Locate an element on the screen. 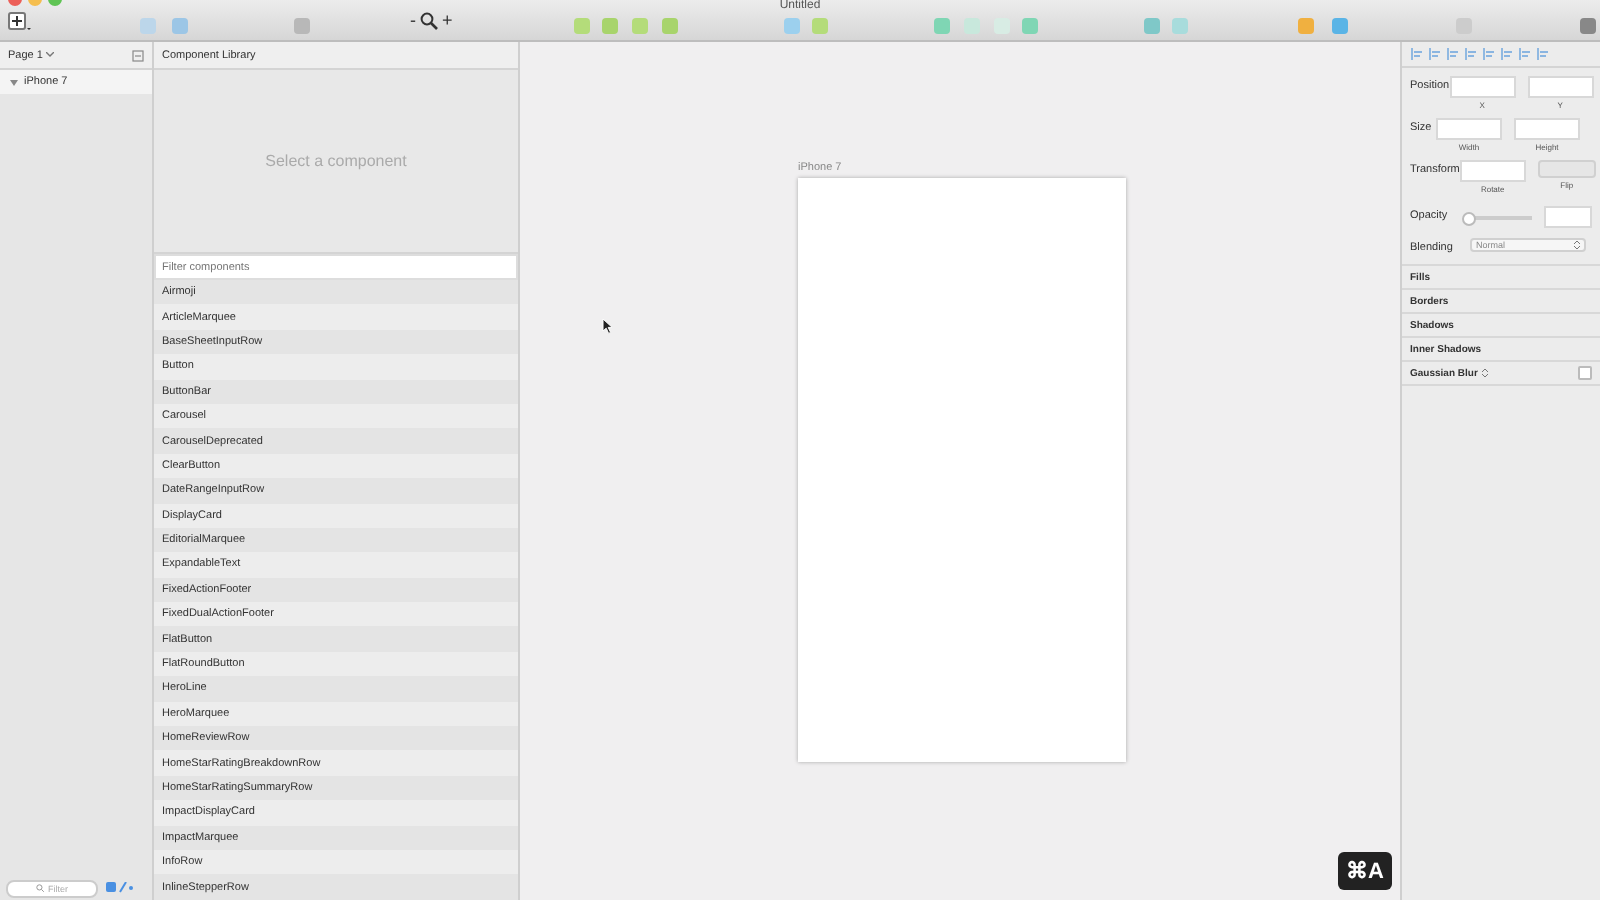  collapse-icon is located at coordinates (138, 55).